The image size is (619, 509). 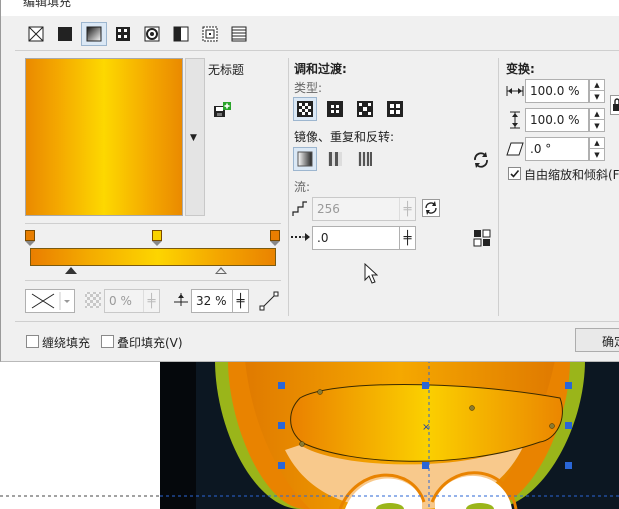 What do you see at coordinates (93, 300) in the screenshot?
I see `transparency-icon` at bounding box center [93, 300].